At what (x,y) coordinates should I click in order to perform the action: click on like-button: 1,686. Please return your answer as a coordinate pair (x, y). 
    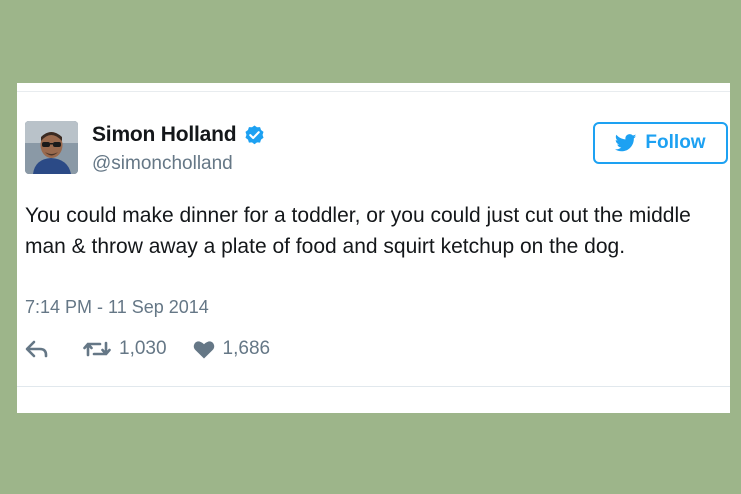
    Looking at the image, I should click on (232, 349).